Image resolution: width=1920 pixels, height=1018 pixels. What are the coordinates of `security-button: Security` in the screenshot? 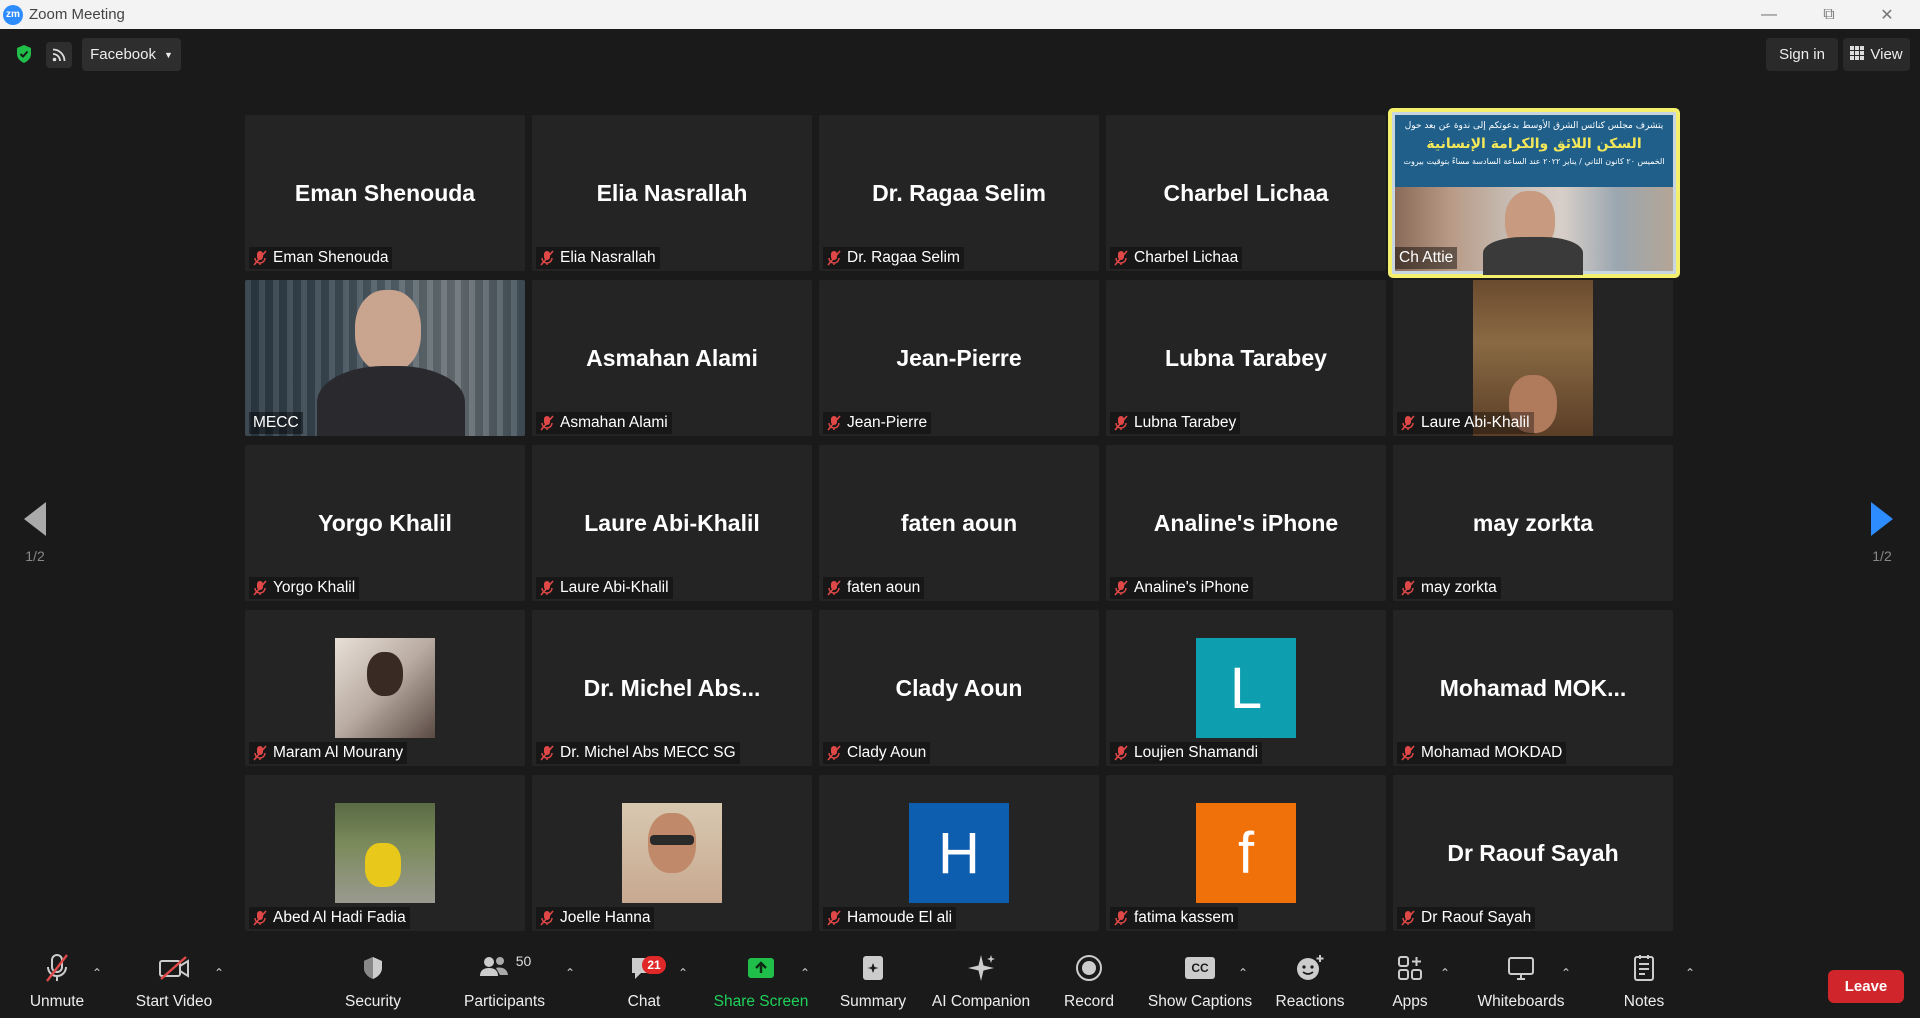 It's located at (373, 982).